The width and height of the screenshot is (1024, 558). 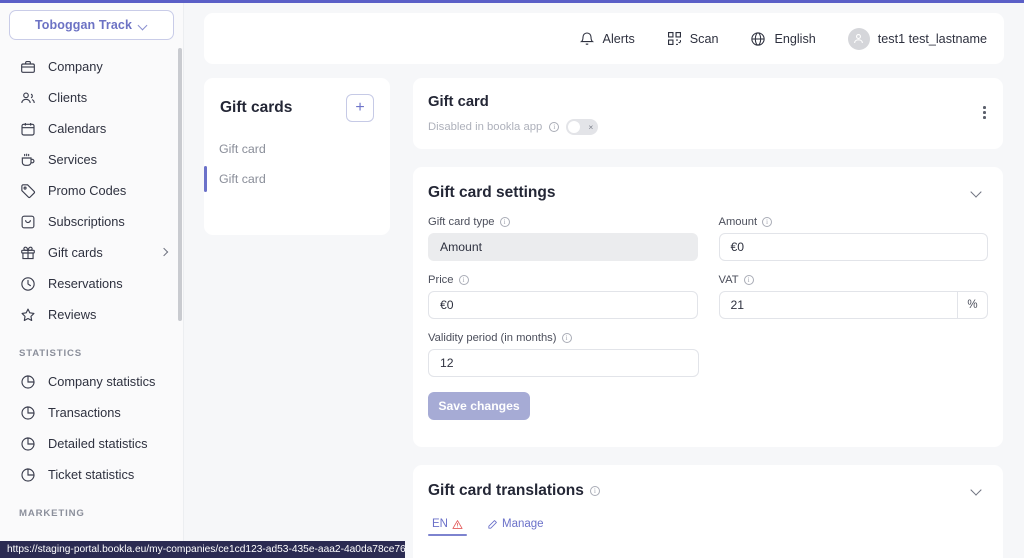 What do you see at coordinates (522, 524) in the screenshot?
I see `tab-manage-label: Manage` at bounding box center [522, 524].